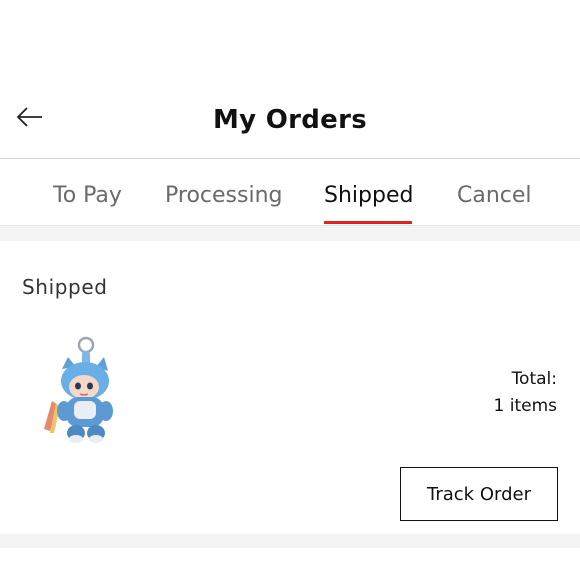 The width and height of the screenshot is (580, 580). I want to click on header: My Orders, so click(290, 127).